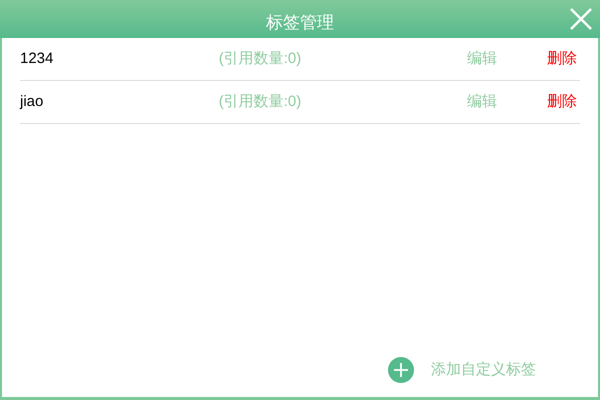  Describe the element at coordinates (401, 370) in the screenshot. I see `plus-icon` at that location.